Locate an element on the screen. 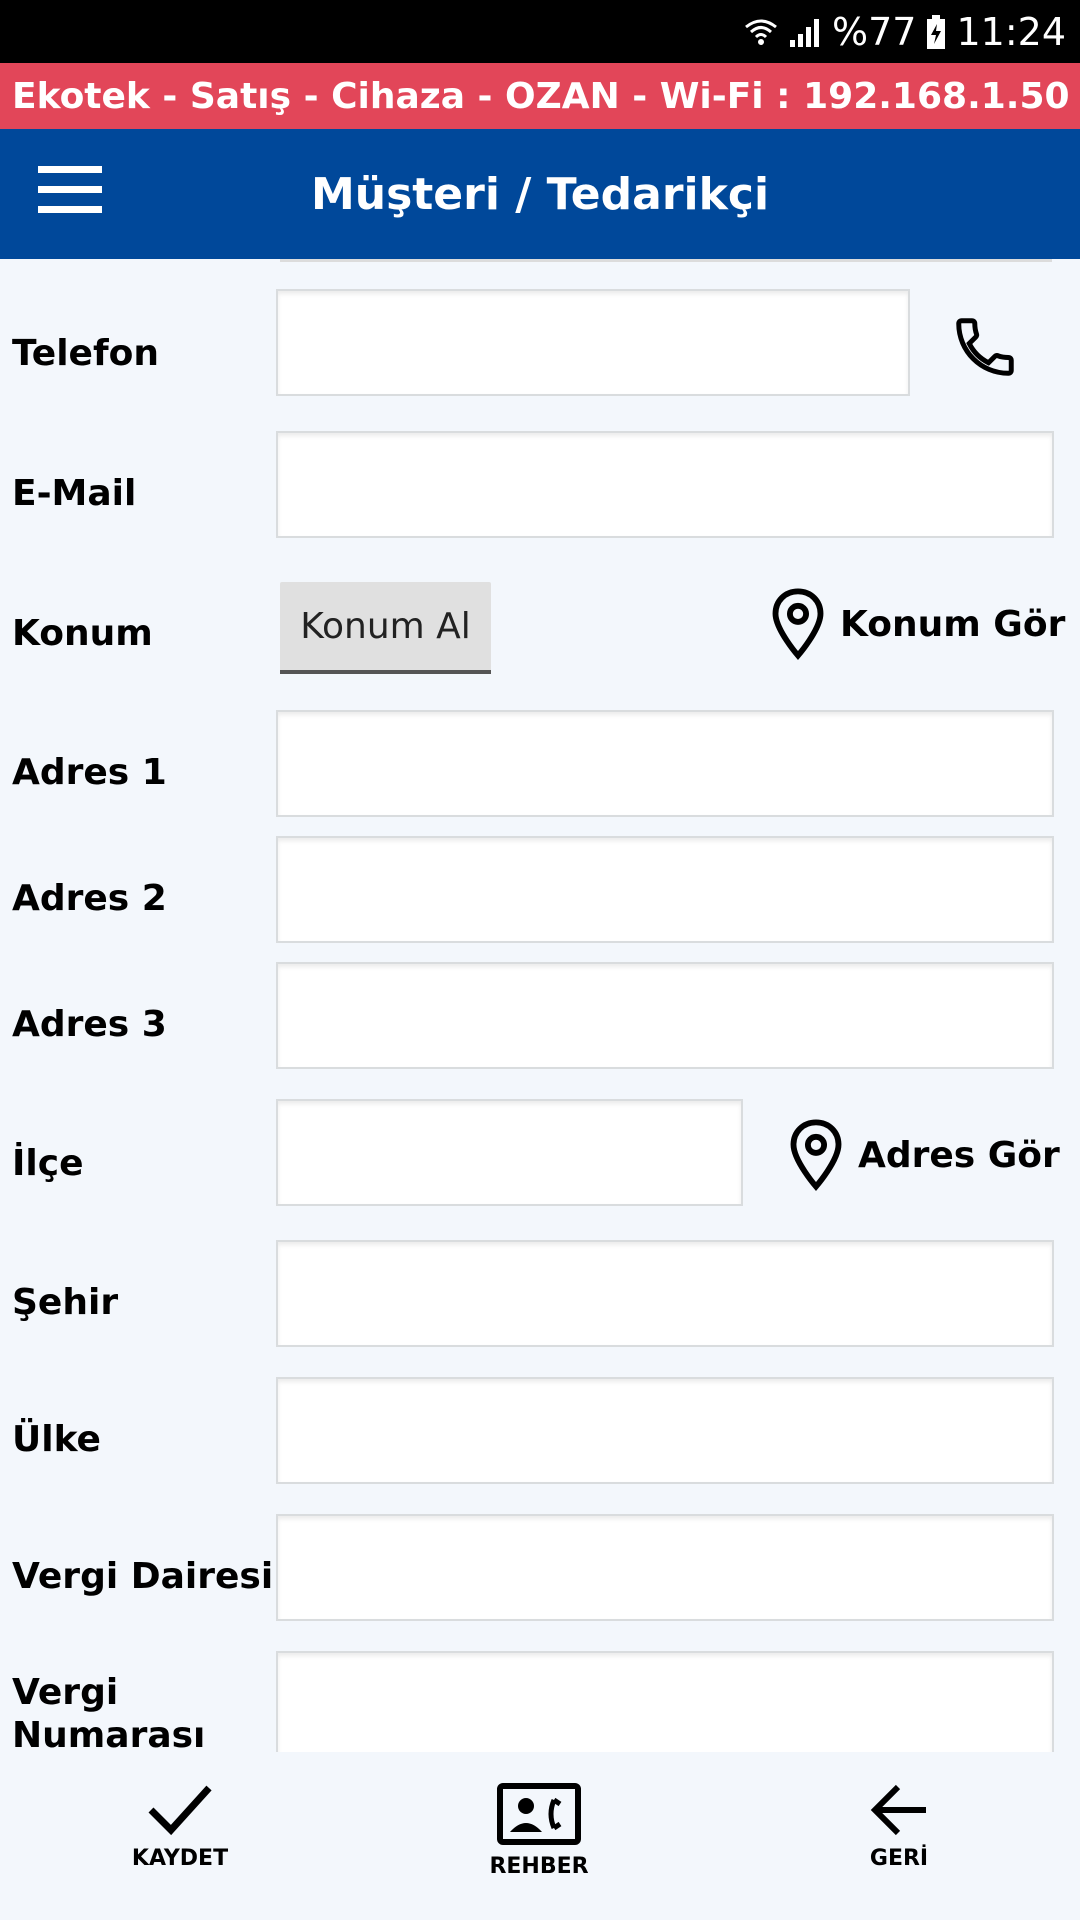 Image resolution: width=1080 pixels, height=1920 pixels. app-bar: Müşteri / Tedarikçi is located at coordinates (540, 194).